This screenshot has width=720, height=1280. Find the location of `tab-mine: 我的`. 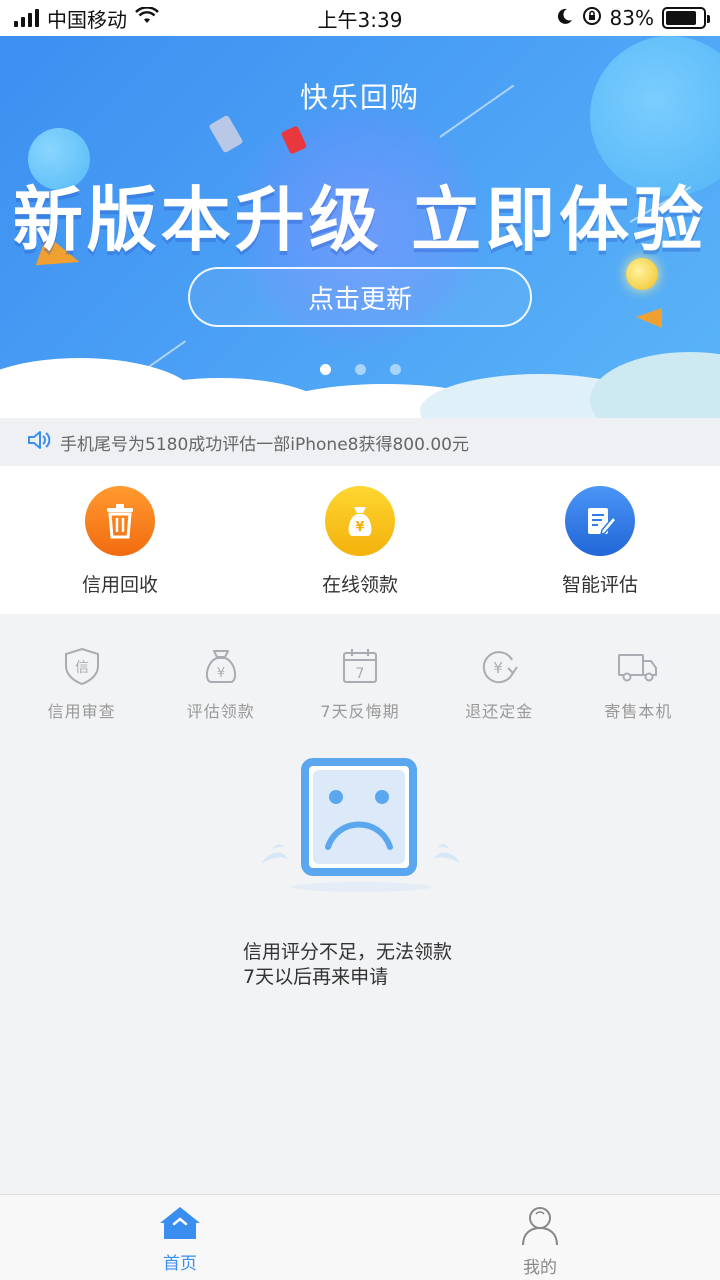

tab-mine: 我的 is located at coordinates (540, 1237).